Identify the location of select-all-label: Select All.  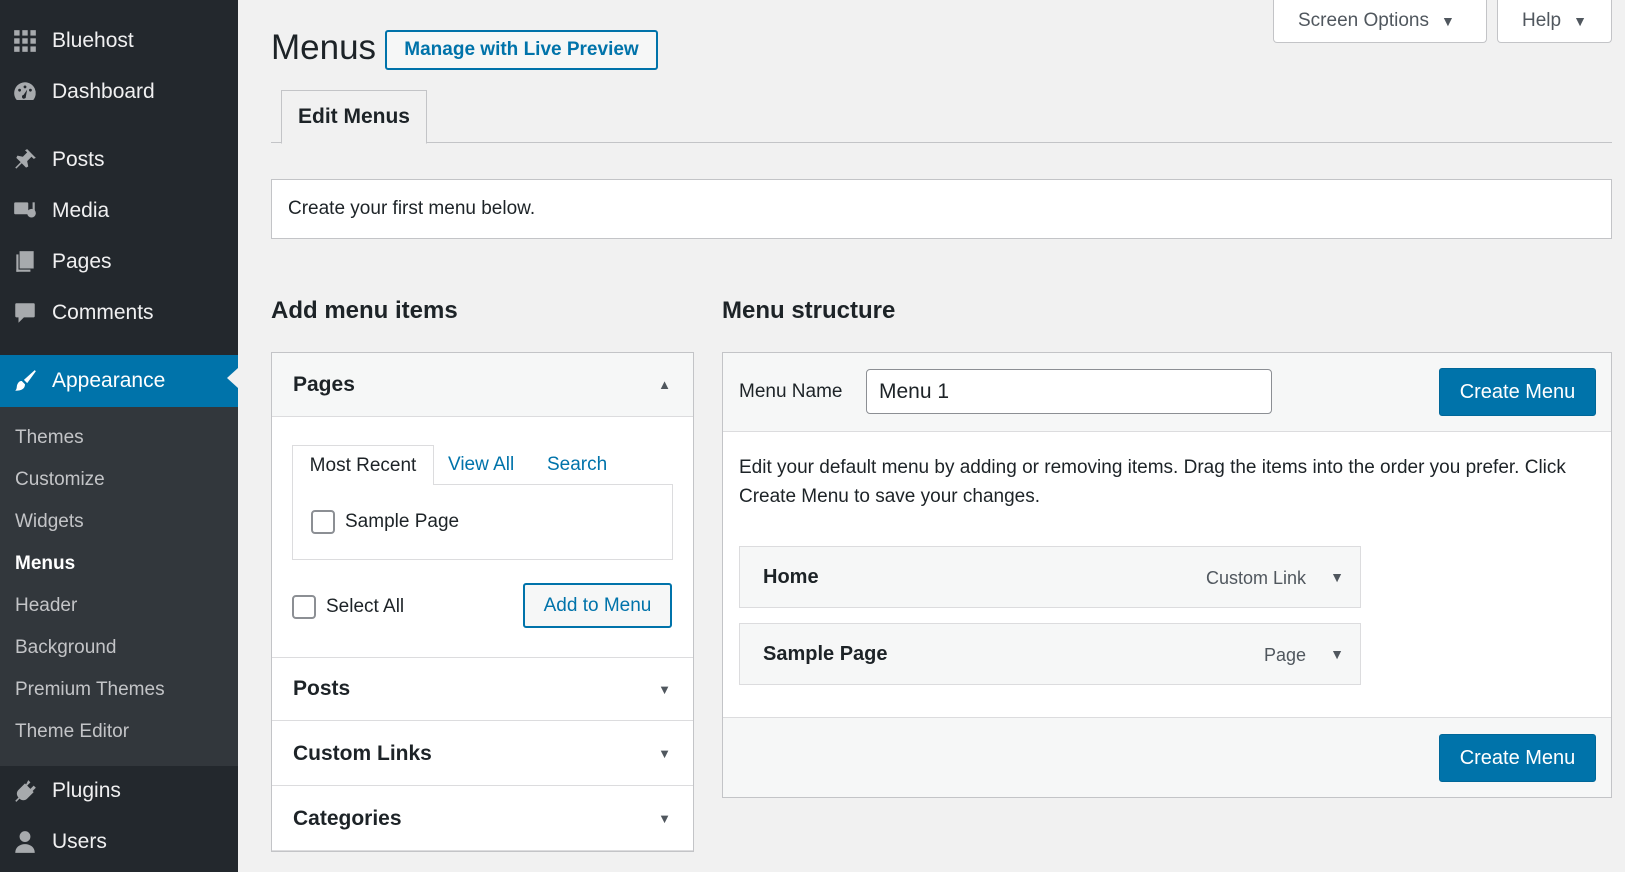
(365, 606).